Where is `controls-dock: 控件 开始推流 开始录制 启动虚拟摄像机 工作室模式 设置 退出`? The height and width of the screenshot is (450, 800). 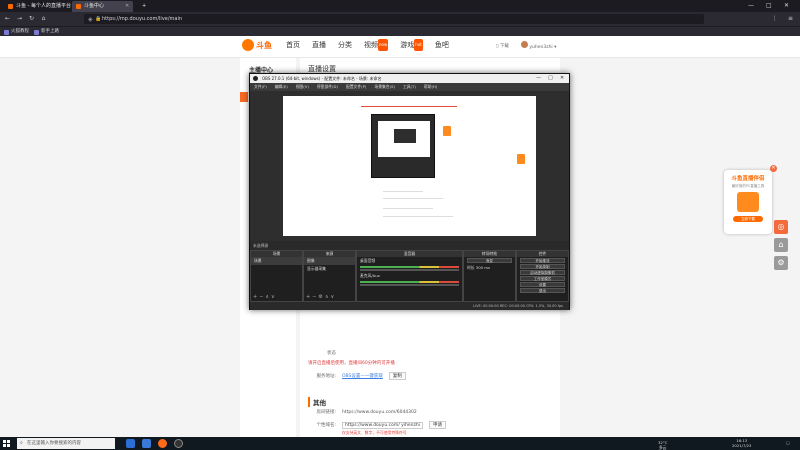 controls-dock: 控件 开始推流 开始录制 启动虚拟摄像机 工作室模式 设置 退出 is located at coordinates (542, 276).